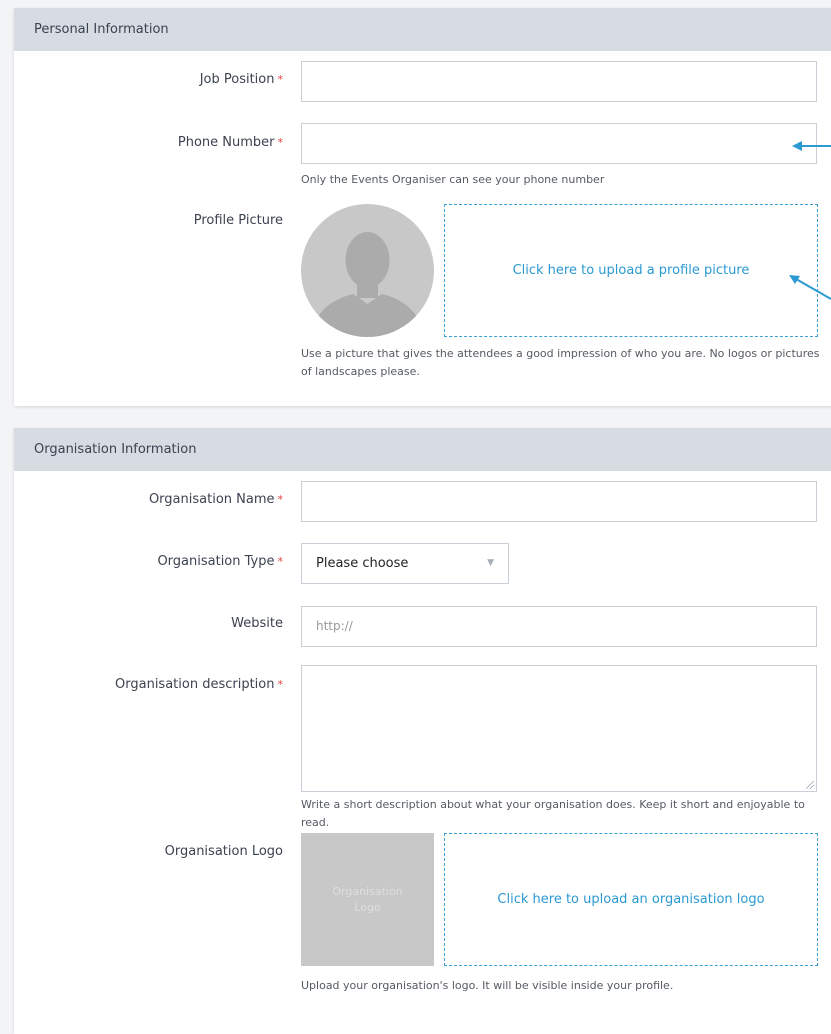 The width and height of the screenshot is (831, 1034). I want to click on organisation-type-select: Please choose ▼, so click(405, 563).